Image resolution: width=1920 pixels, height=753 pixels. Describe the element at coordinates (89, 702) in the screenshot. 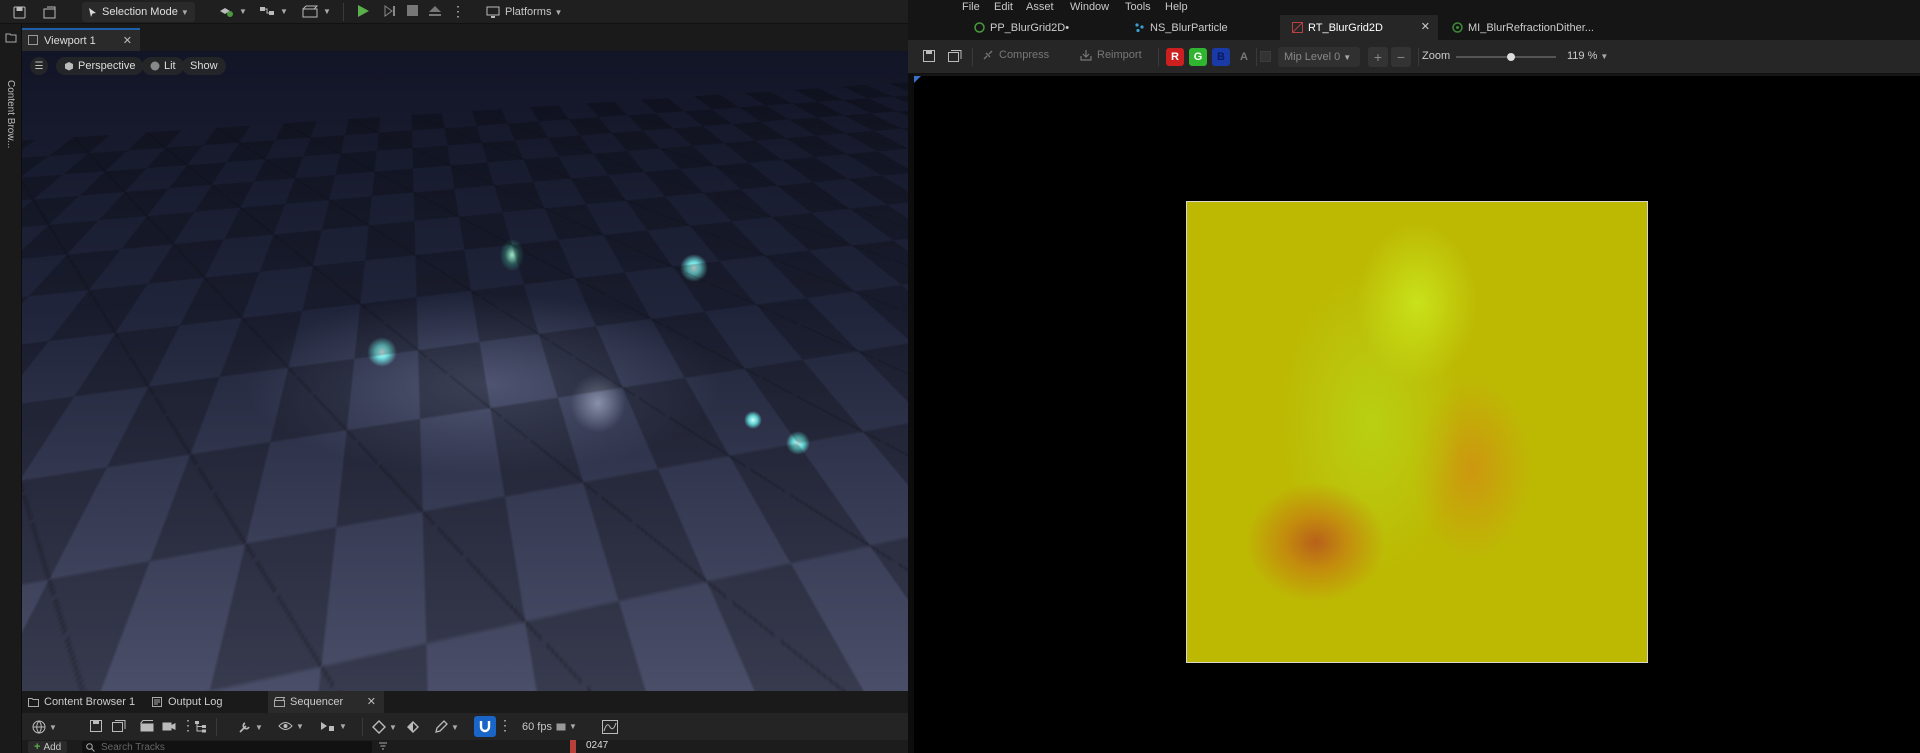

I see `tab-label: Content Browser 1` at that location.